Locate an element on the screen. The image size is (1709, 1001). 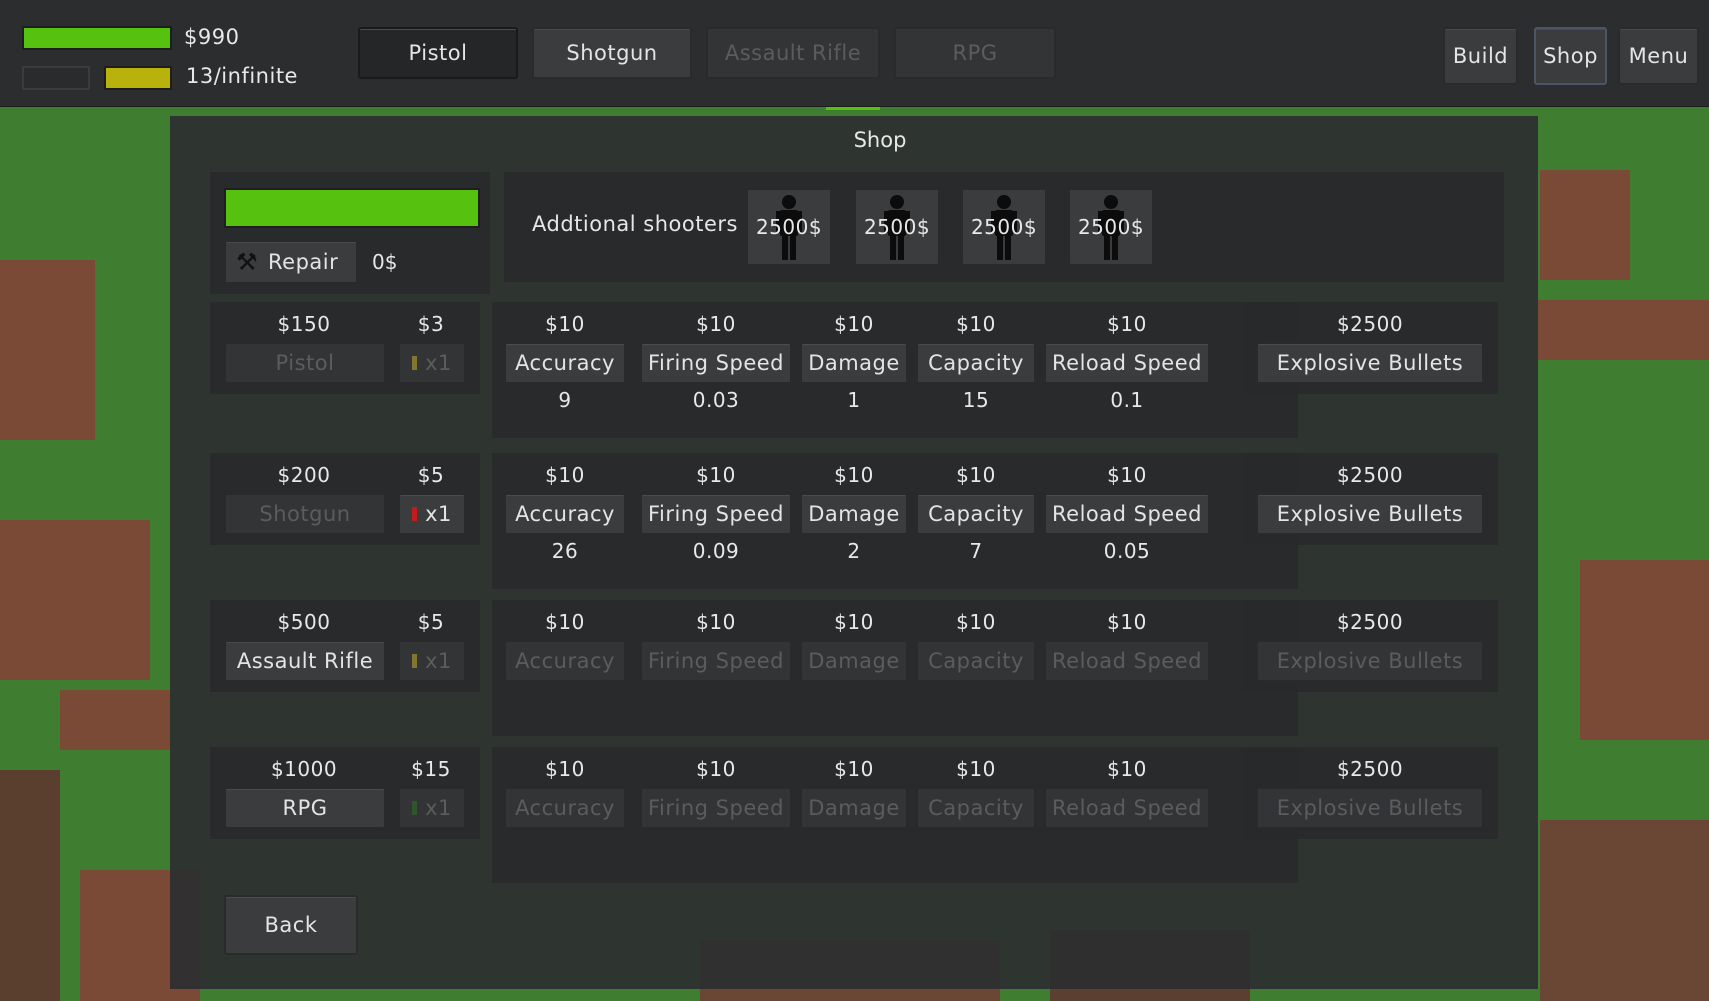
shop-title: Shop is located at coordinates (880, 140).